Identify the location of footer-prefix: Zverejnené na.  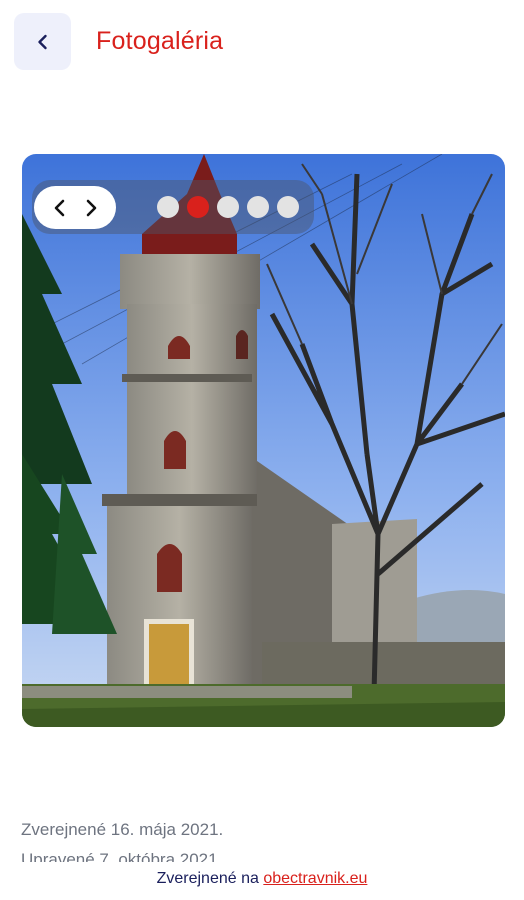
(210, 878).